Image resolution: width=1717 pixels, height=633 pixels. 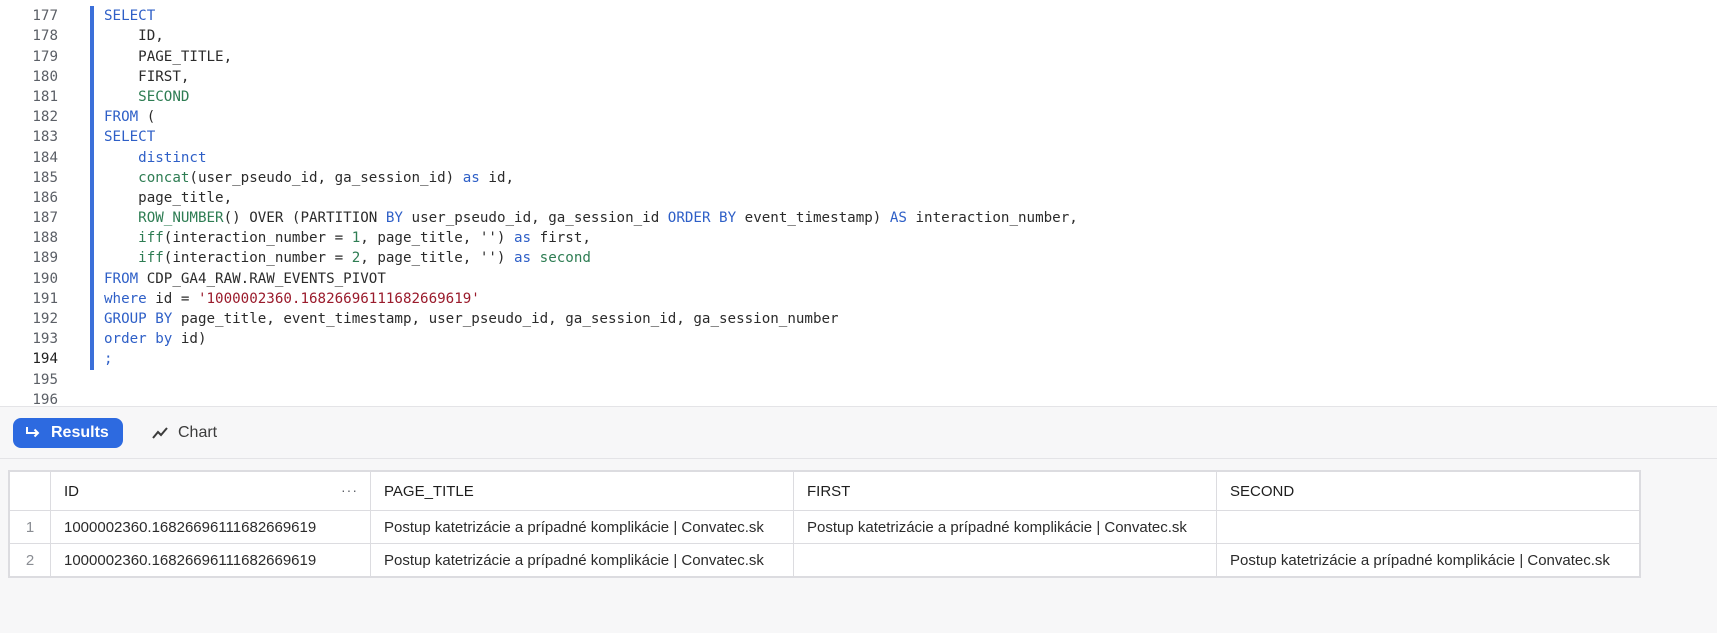 What do you see at coordinates (77, 137) in the screenshot?
I see `code-line: 183 SELECT` at bounding box center [77, 137].